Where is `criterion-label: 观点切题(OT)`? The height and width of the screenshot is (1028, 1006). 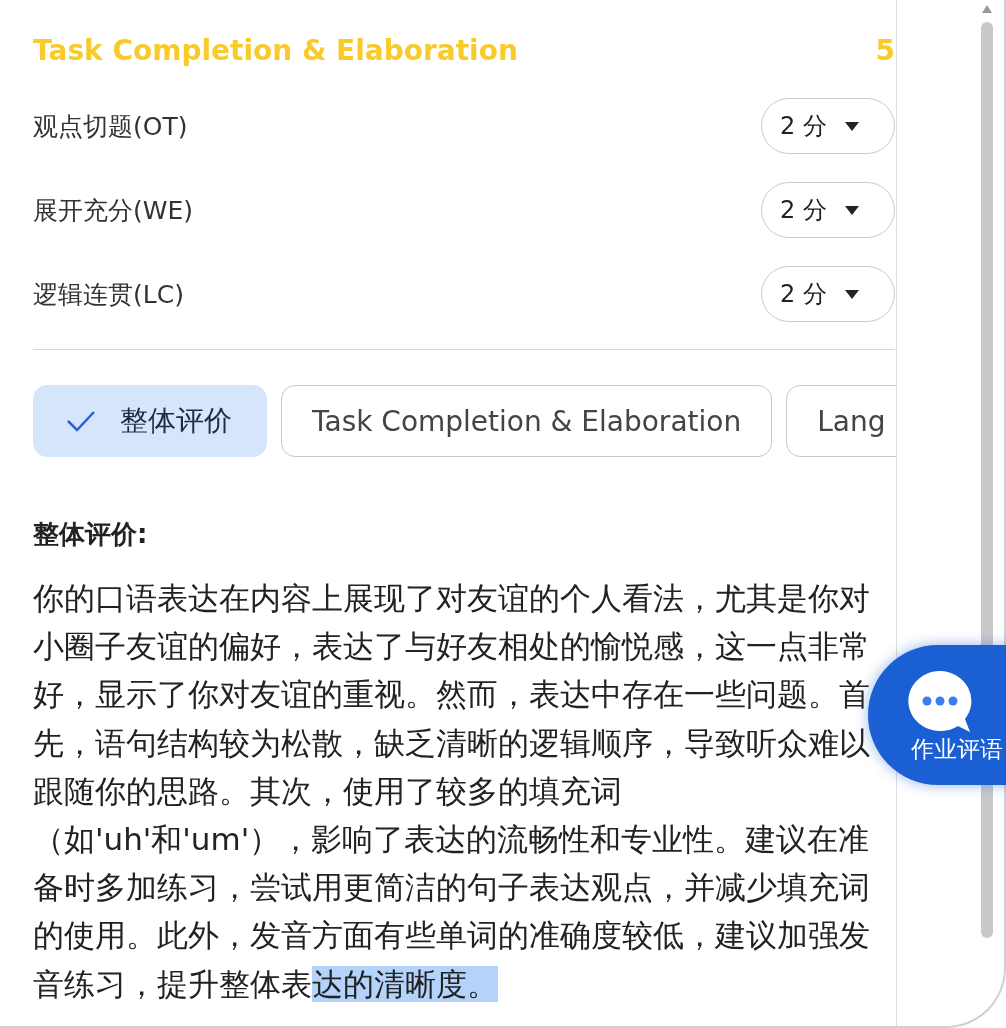 criterion-label: 观点切题(OT) is located at coordinates (110, 126).